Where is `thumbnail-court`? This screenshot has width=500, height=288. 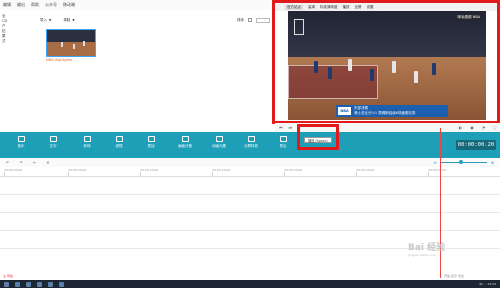 thumbnail-court is located at coordinates (71, 49).